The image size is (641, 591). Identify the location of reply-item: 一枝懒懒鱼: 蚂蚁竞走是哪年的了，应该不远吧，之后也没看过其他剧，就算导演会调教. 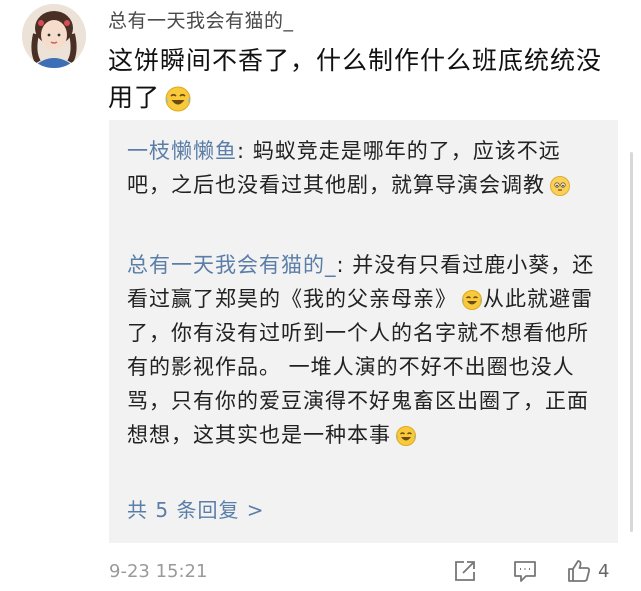
(364, 168).